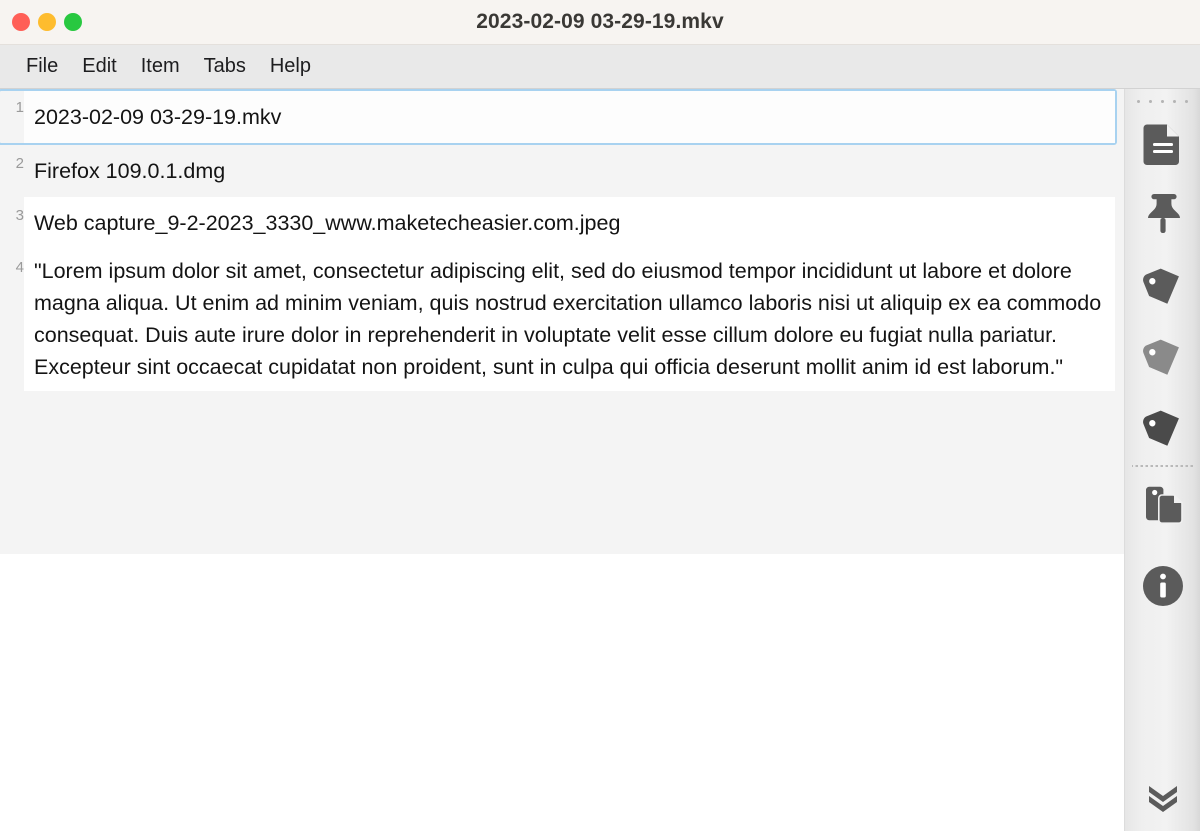 The image size is (1200, 831). Describe the element at coordinates (160, 66) in the screenshot. I see `menu-item: Item` at that location.